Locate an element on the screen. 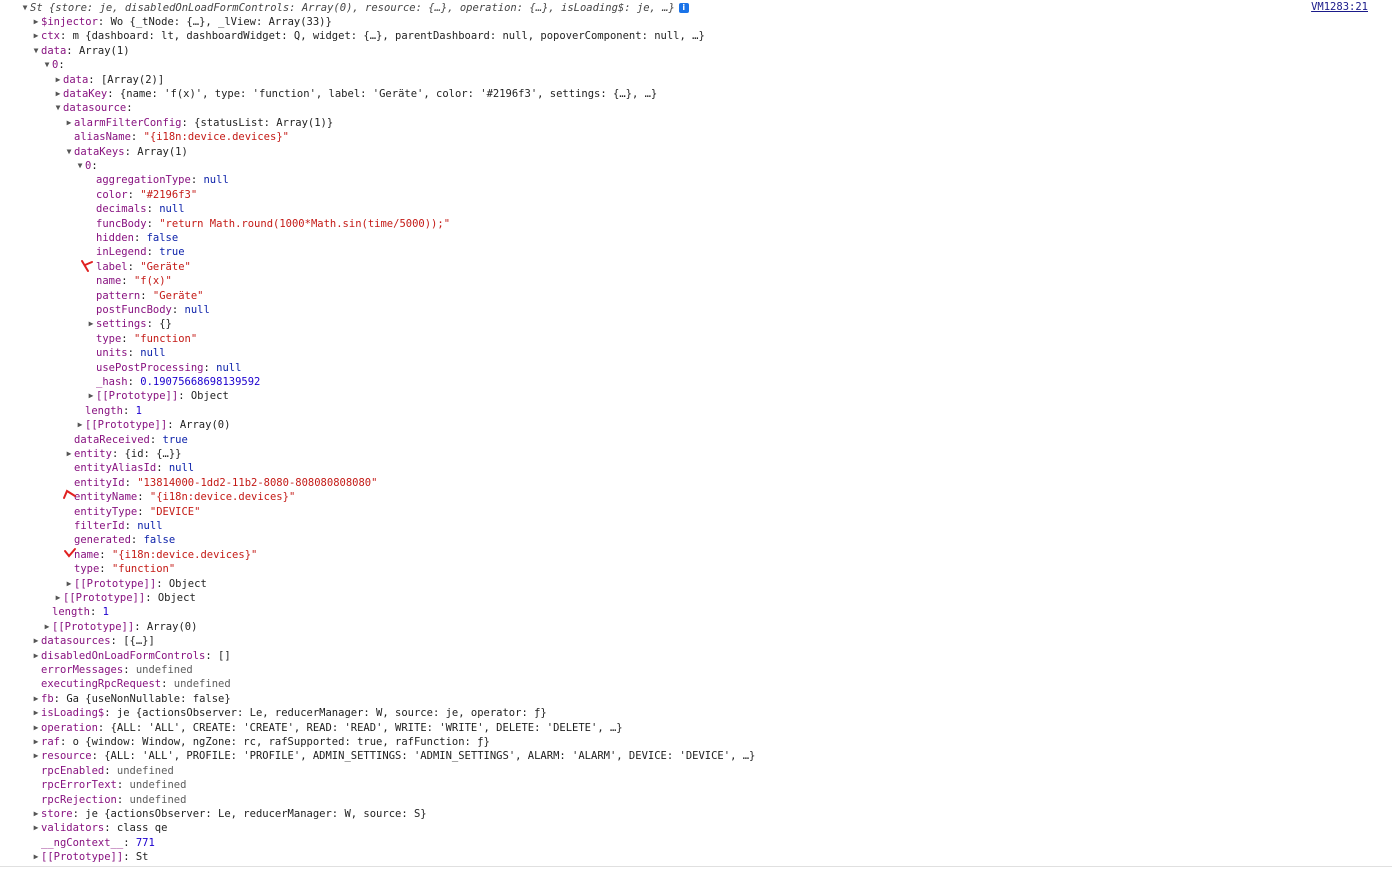  property-row: ▶ disabledOnLoadFormControls: [] is located at coordinates (131, 656).